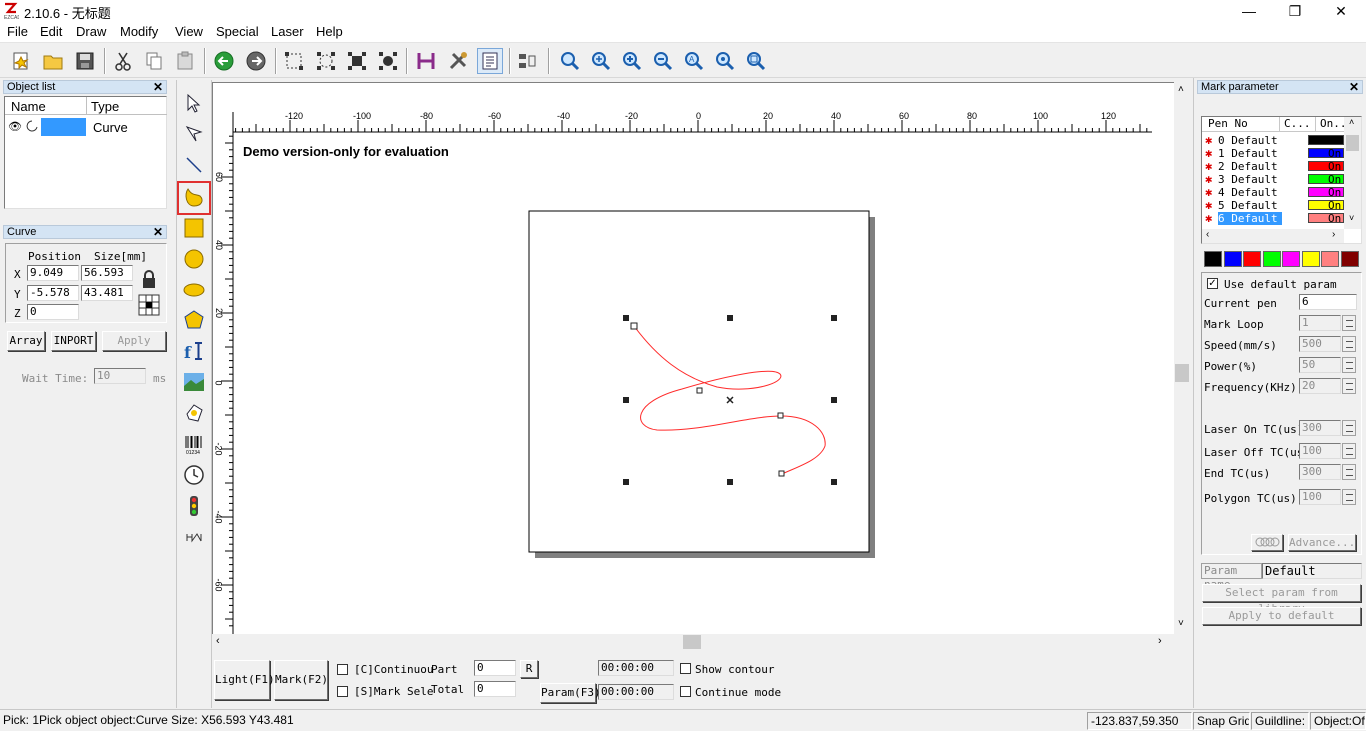 This screenshot has height=731, width=1366. Describe the element at coordinates (1349, 344) in the screenshot. I see `speed-spinner` at that location.